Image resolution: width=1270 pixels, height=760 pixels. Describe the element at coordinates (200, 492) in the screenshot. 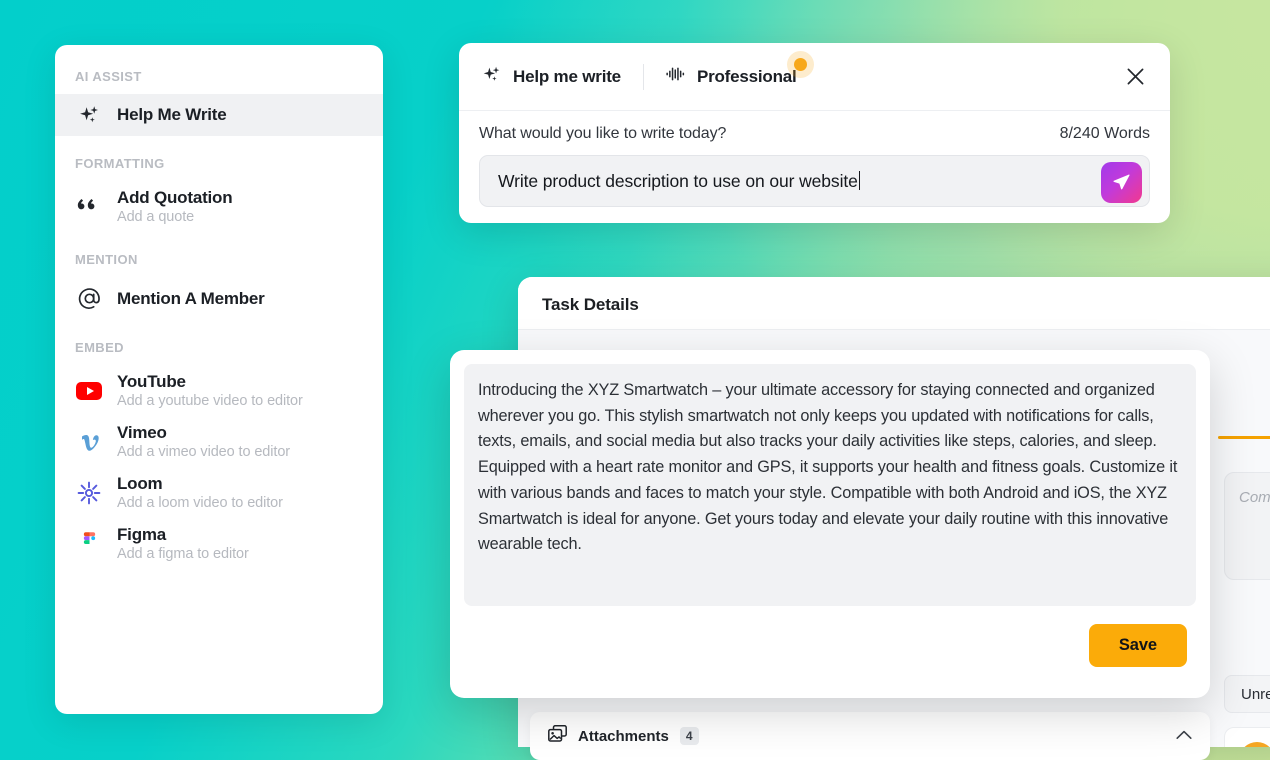

I see `sidebar-item-text: Loom Add a loom video to editor` at that location.